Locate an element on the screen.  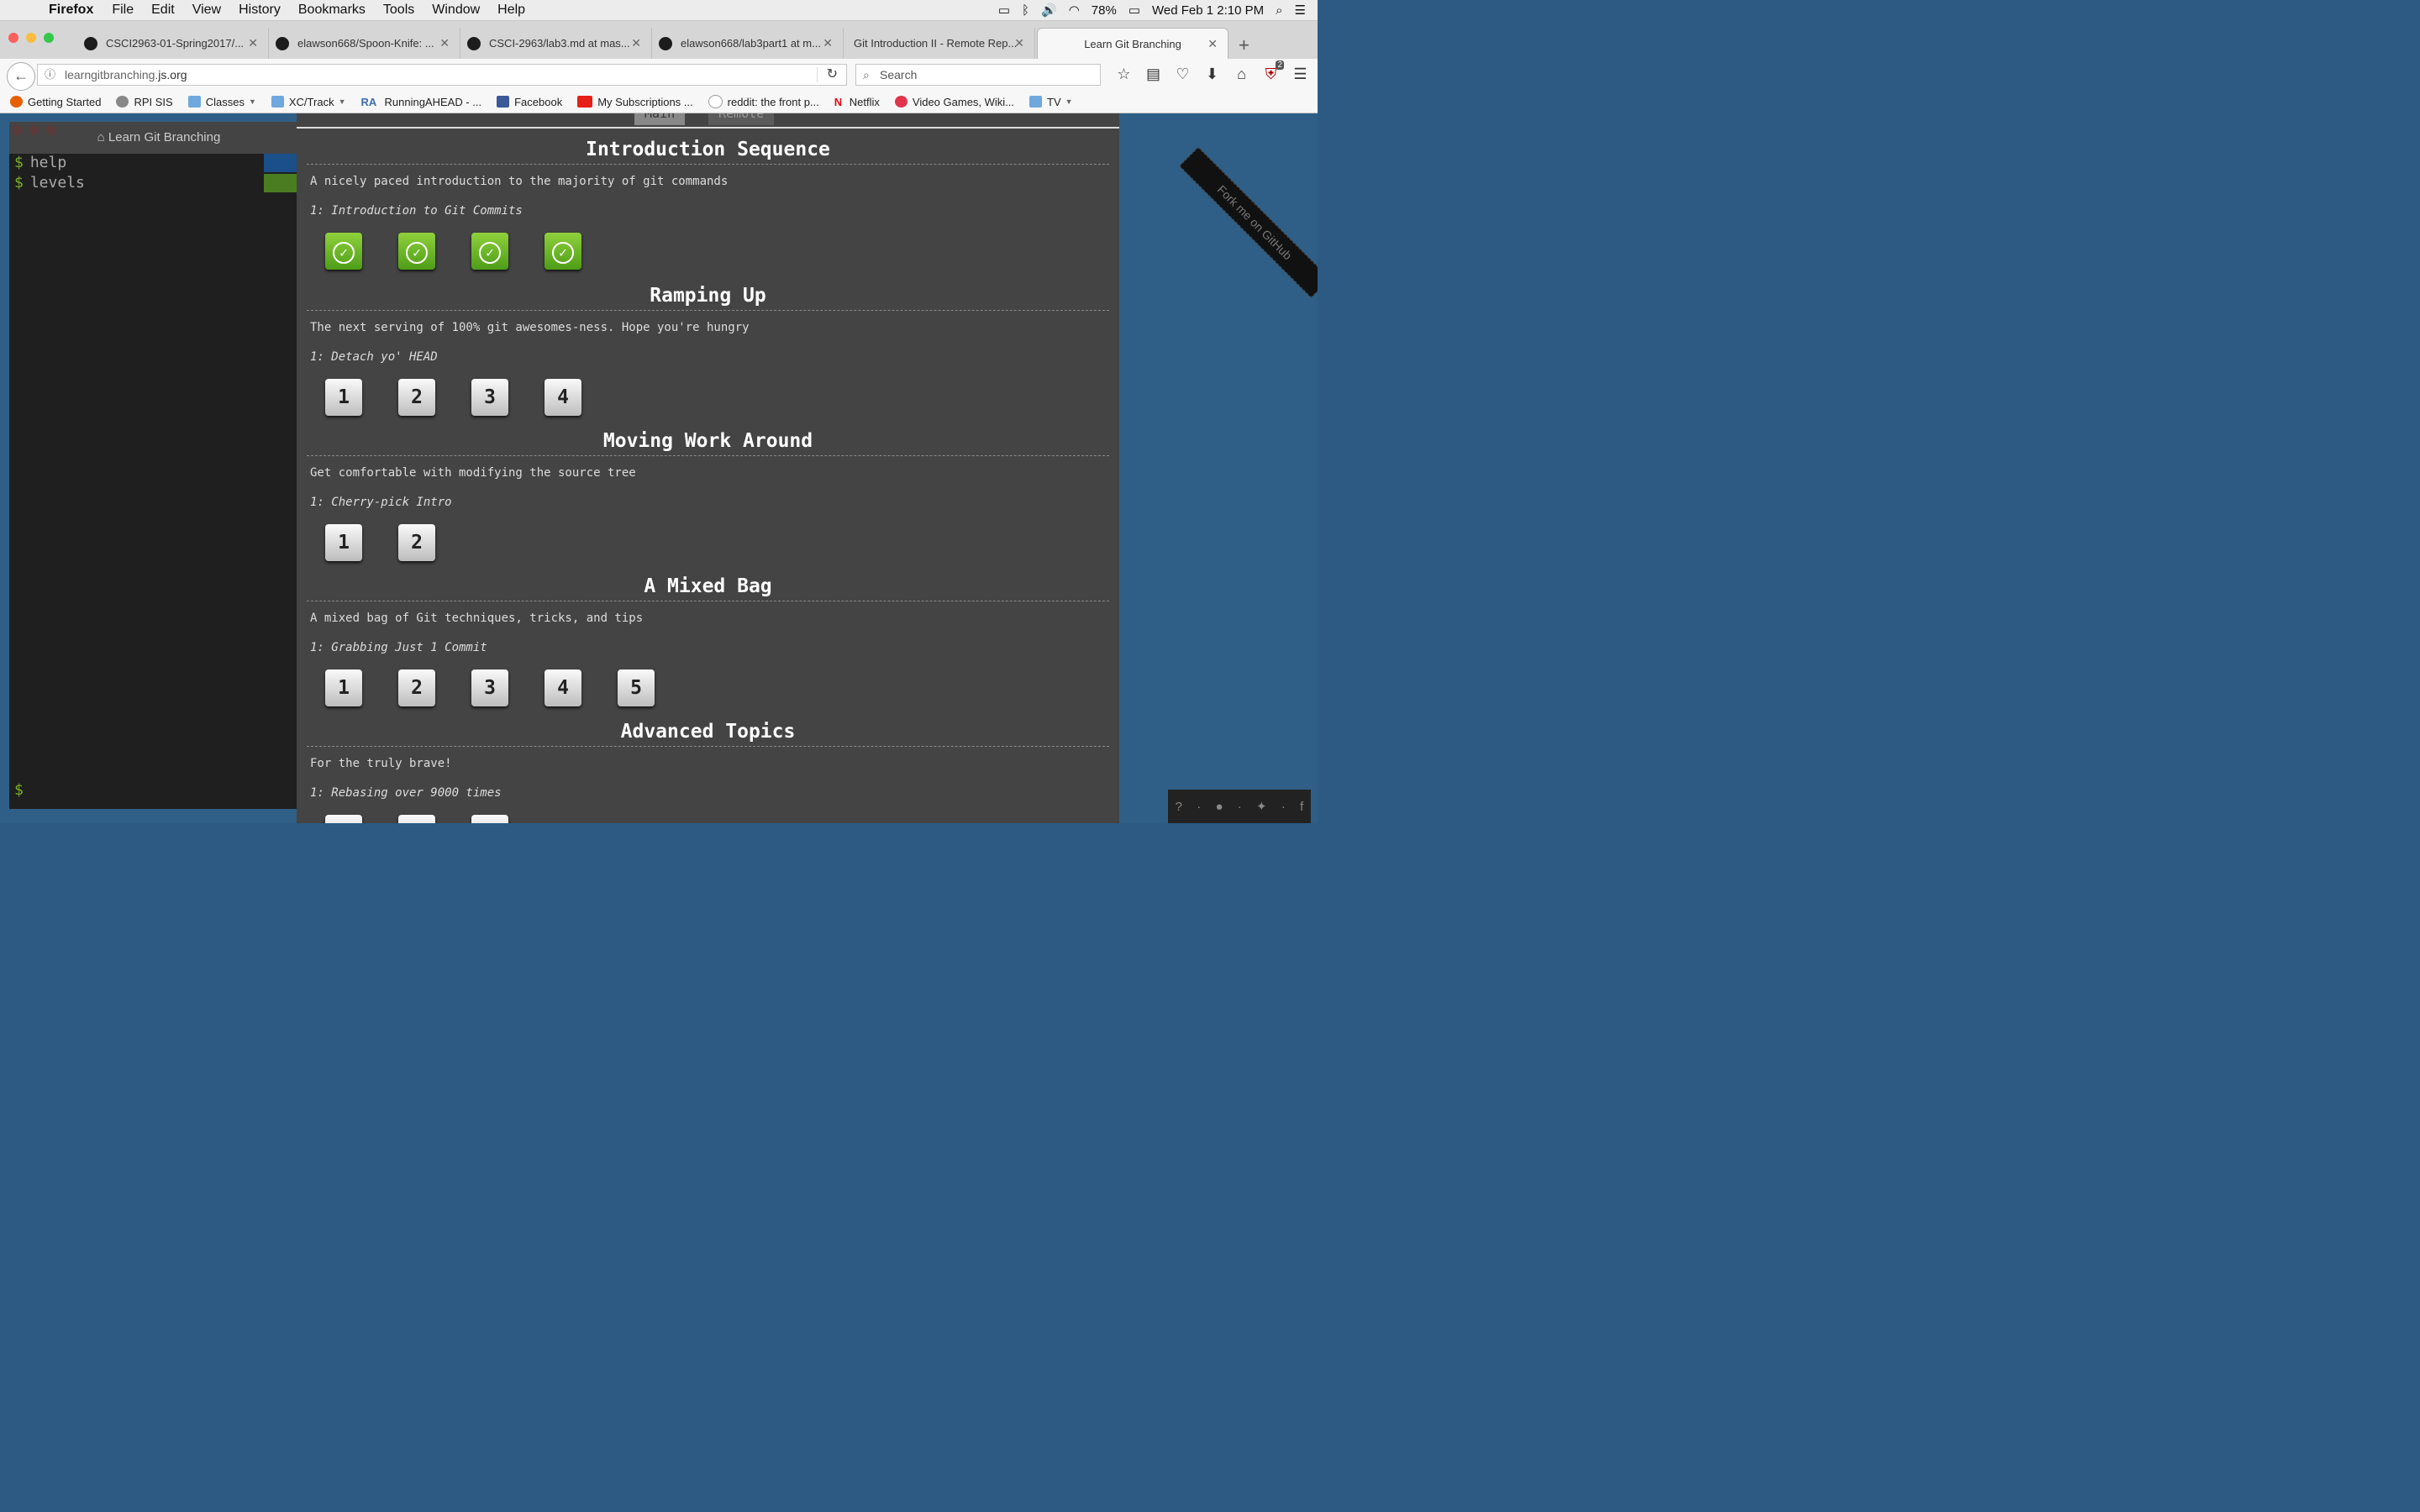
app-menu: Firefox is located at coordinates (71, 10).